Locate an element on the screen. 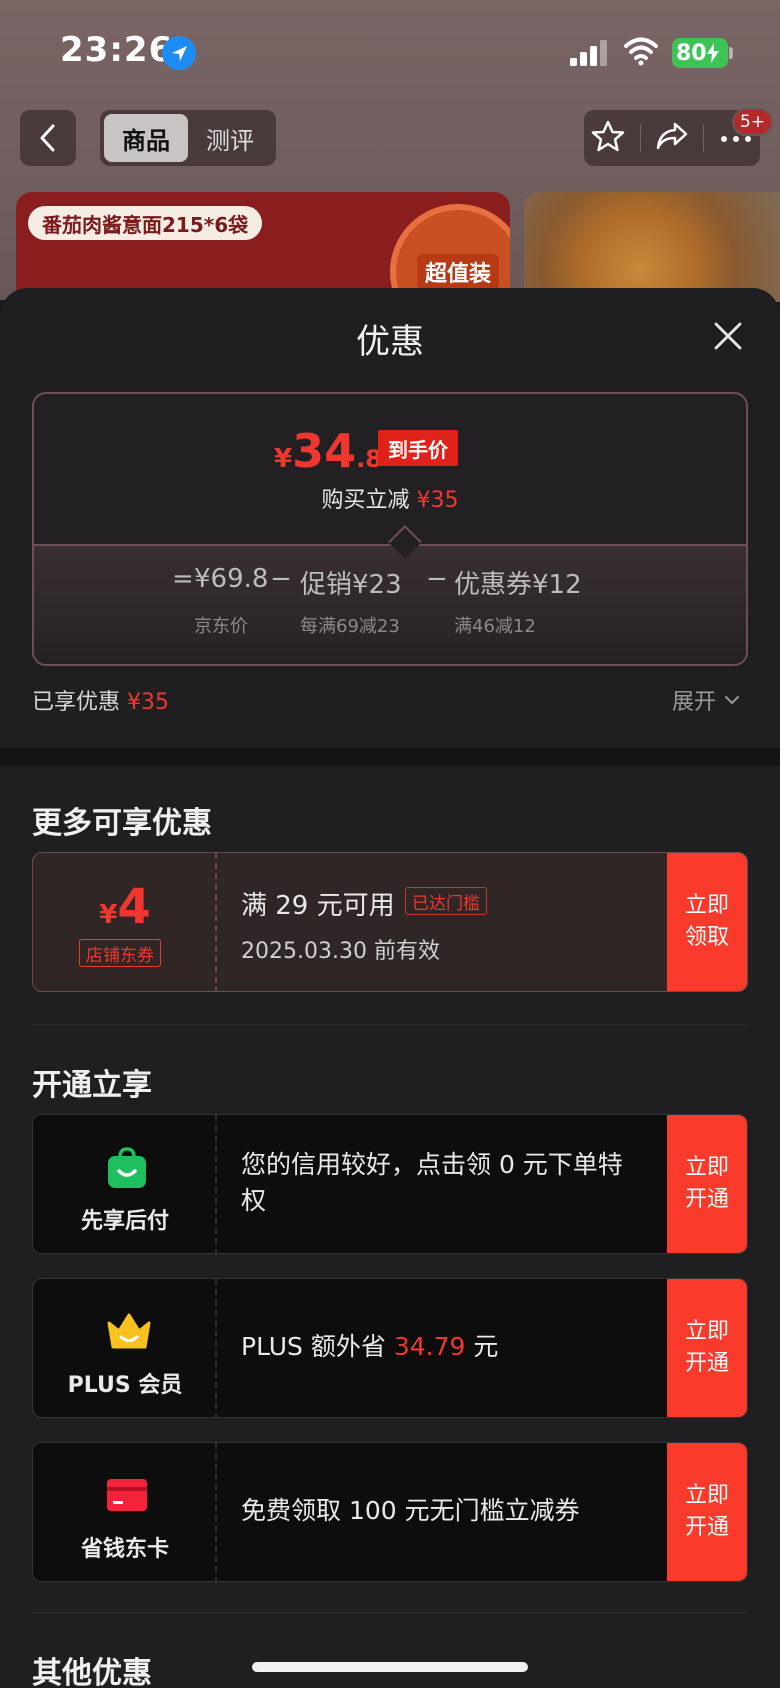 This screenshot has height=1688, width=780. open-enjoy-title: 开通立享 is located at coordinates (92, 1085).